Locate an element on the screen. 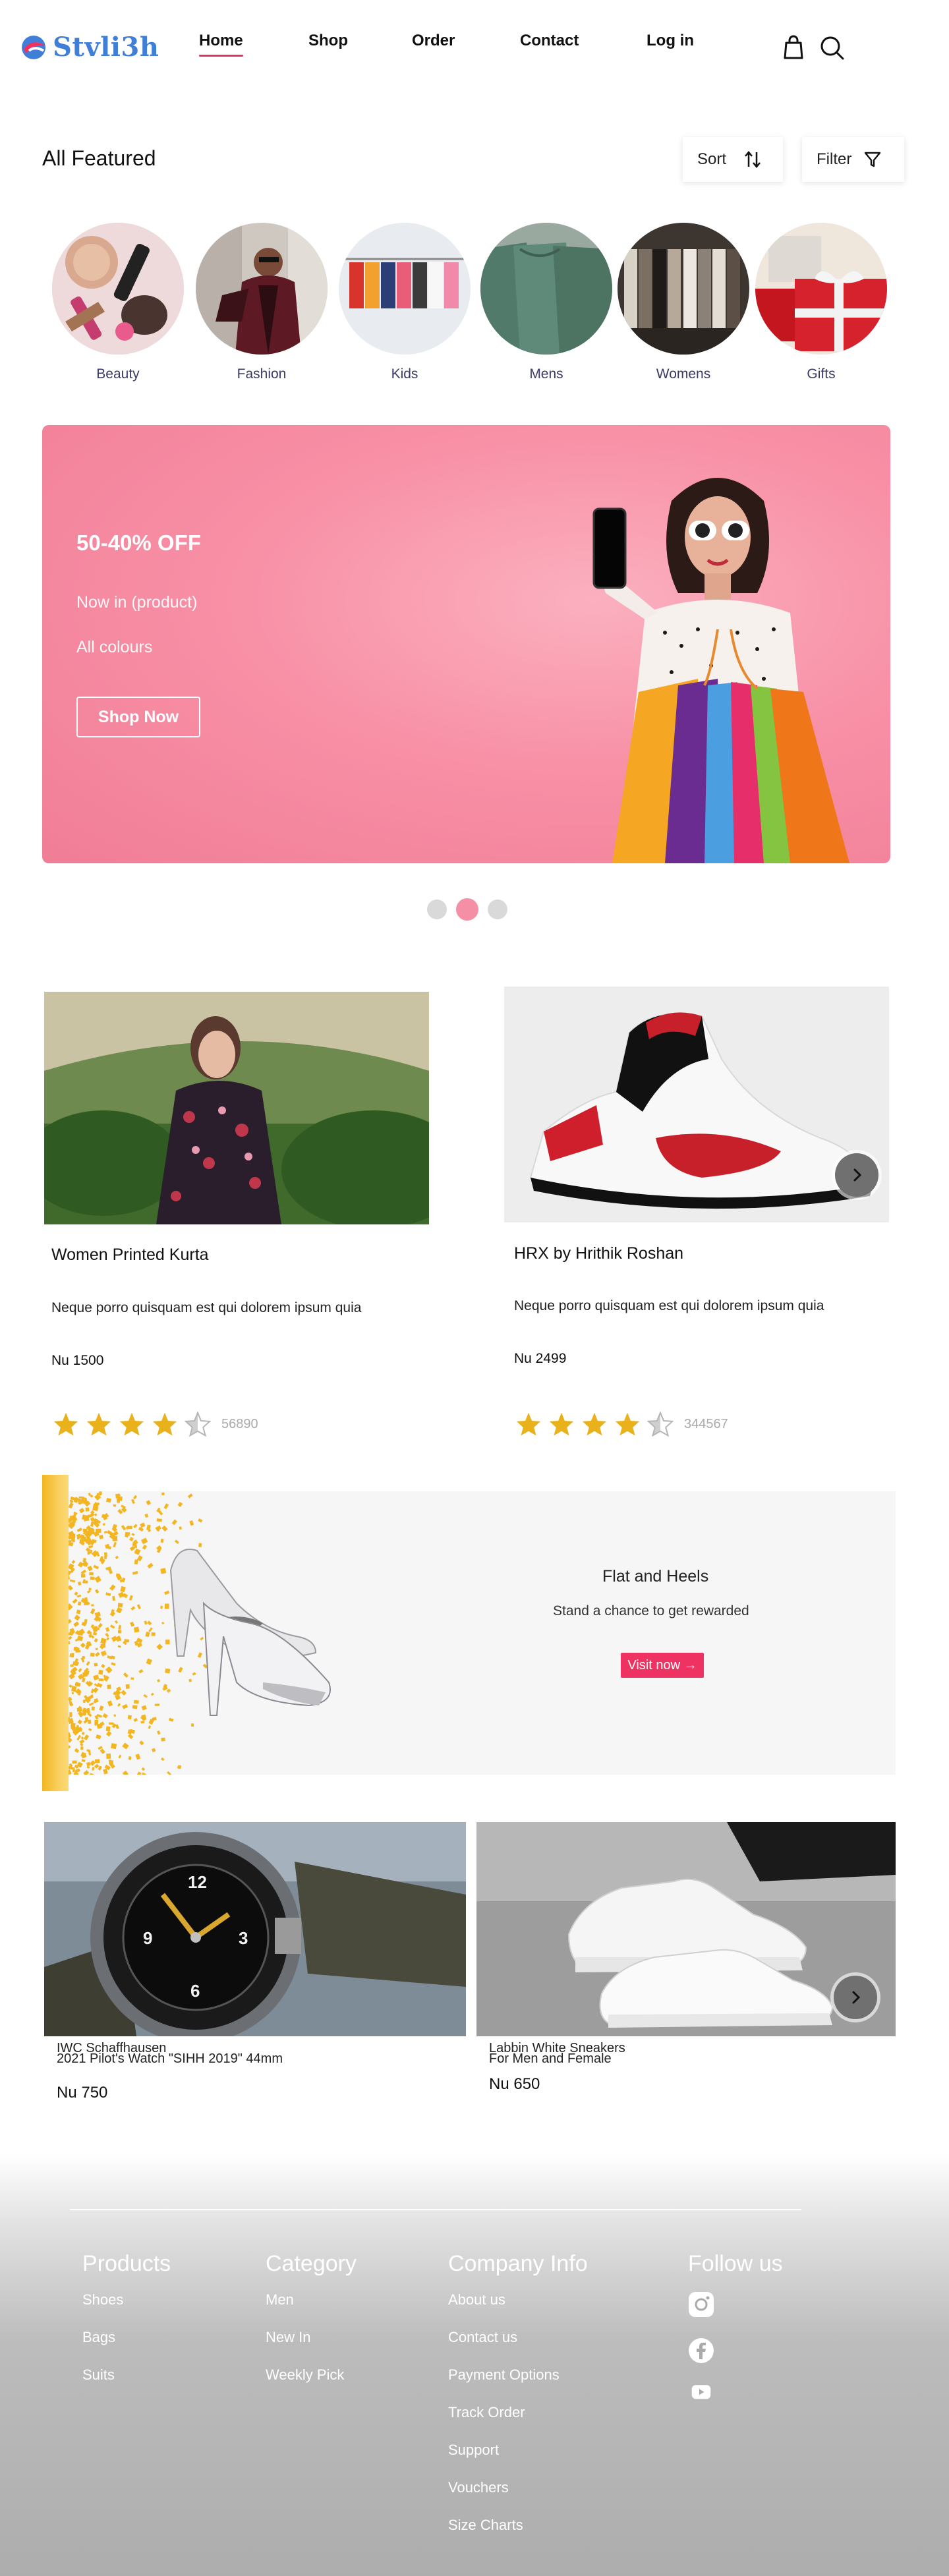 The width and height of the screenshot is (949, 2576). product-card-kurta is located at coordinates (236, 1108).